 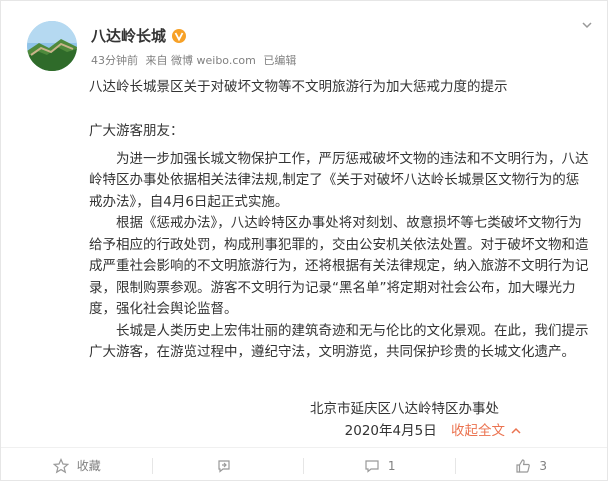 I want to click on thumbs-up-icon, so click(x=523, y=465).